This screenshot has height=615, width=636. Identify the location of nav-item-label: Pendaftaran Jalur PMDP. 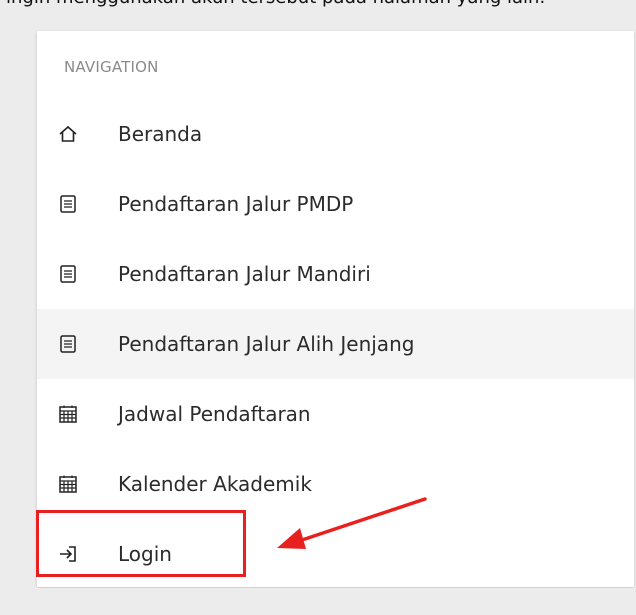
(236, 204).